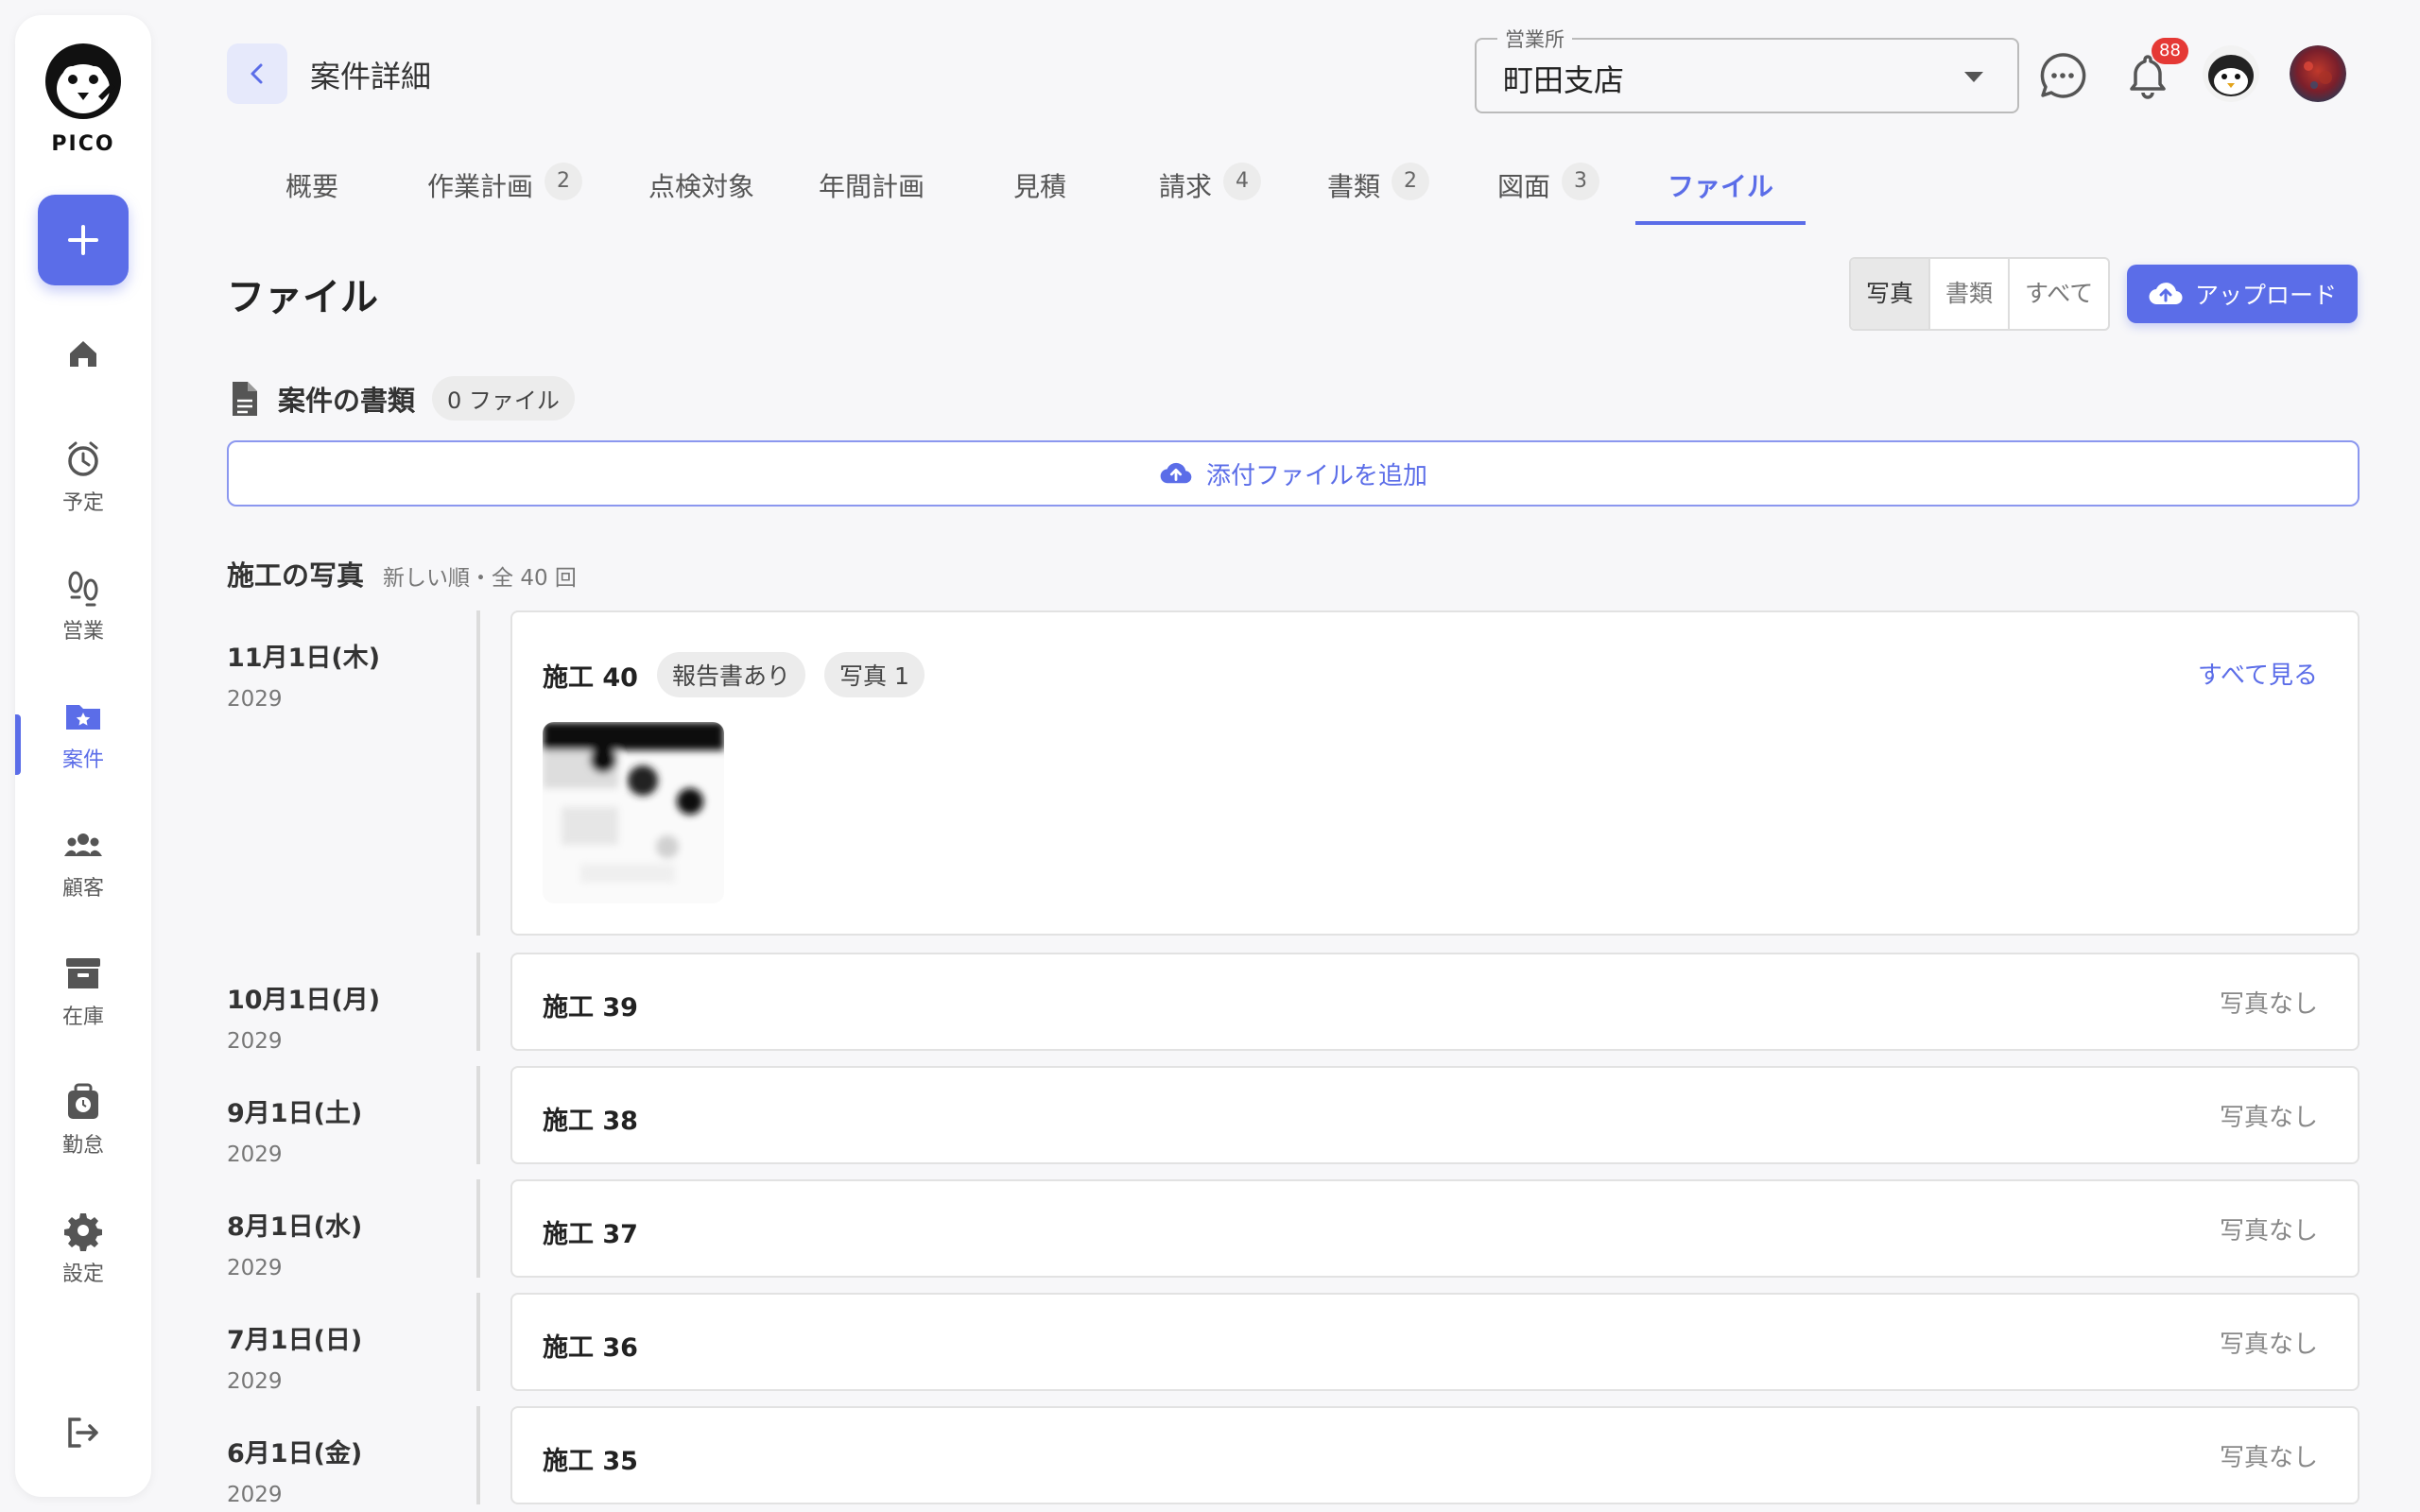  Describe the element at coordinates (1186, 186) in the screenshot. I see `tab-label: 請求` at that location.